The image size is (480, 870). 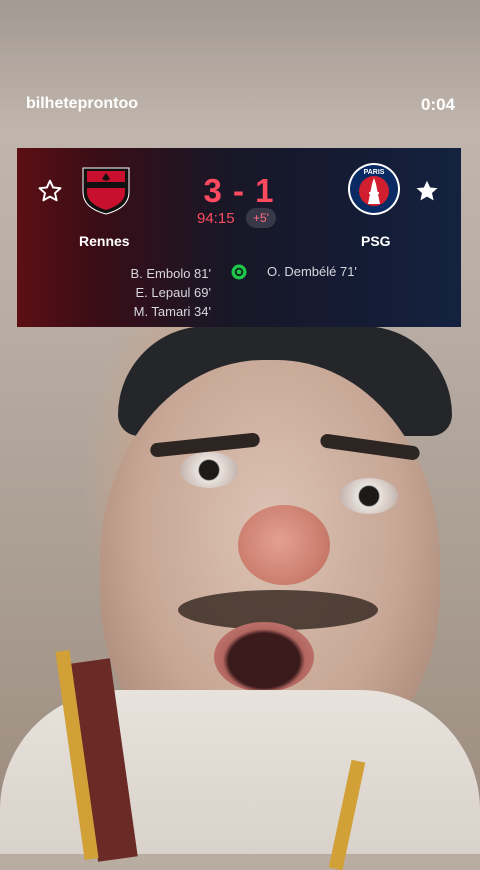 What do you see at coordinates (173, 292) in the screenshot?
I see `home-scorer: E. Lepaul 69'` at bounding box center [173, 292].